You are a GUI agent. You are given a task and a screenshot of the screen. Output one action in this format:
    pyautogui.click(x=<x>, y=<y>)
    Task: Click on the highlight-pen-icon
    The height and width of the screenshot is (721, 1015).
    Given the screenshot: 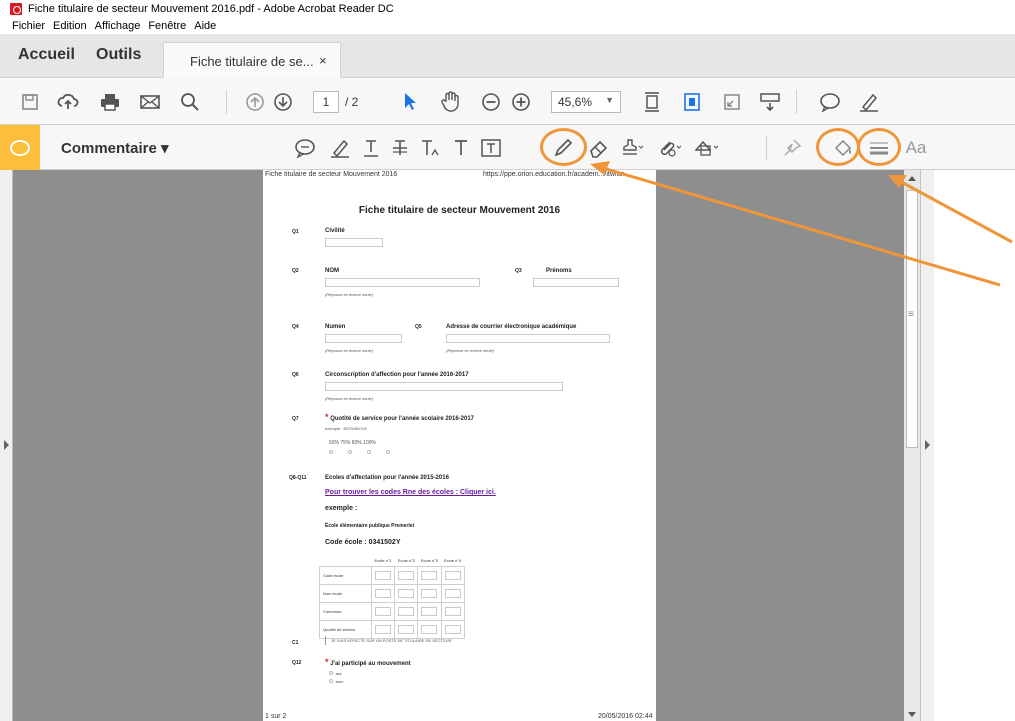 What is the action you would take?
    pyautogui.click(x=869, y=102)
    